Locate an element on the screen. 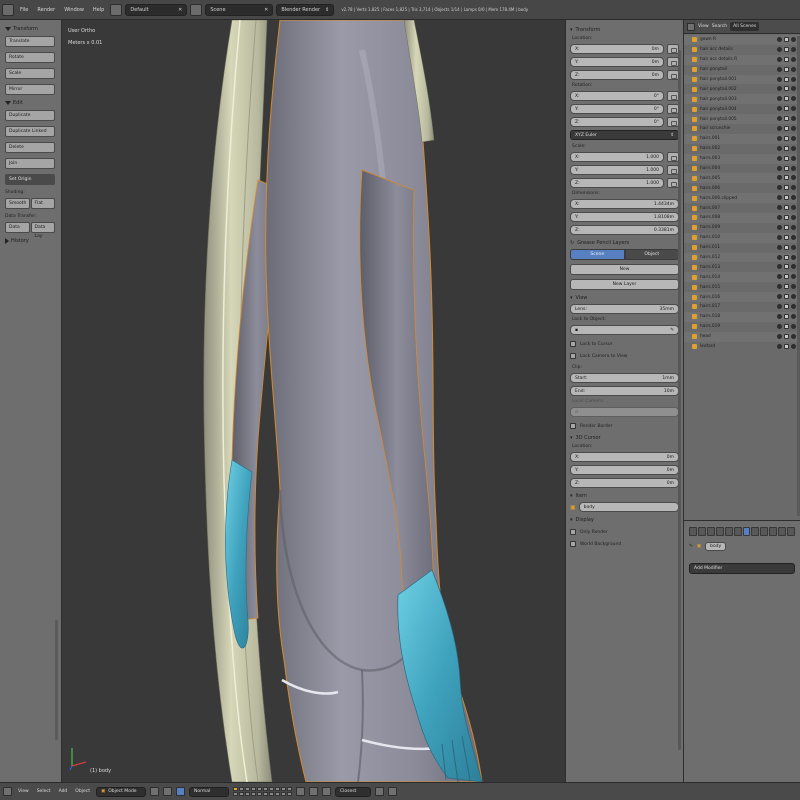  transform-panel-header: Transform is located at coordinates (30, 29).